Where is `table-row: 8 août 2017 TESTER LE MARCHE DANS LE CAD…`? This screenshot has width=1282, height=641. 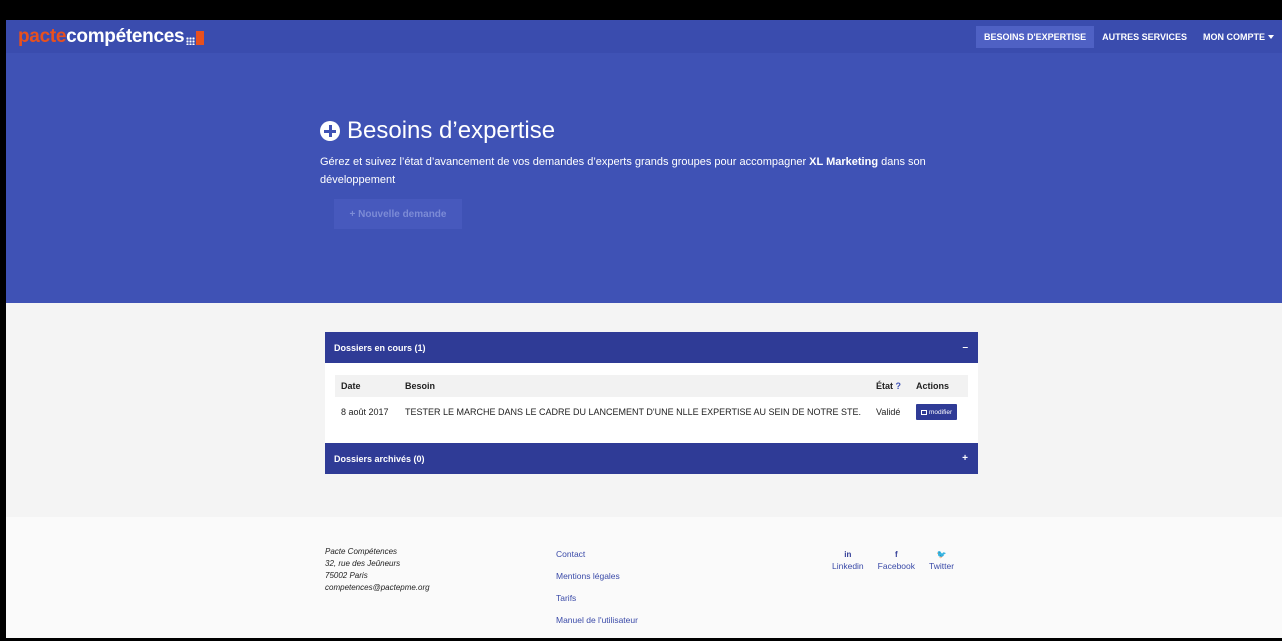 table-row: 8 août 2017 TESTER LE MARCHE DANS LE CAD… is located at coordinates (651, 412).